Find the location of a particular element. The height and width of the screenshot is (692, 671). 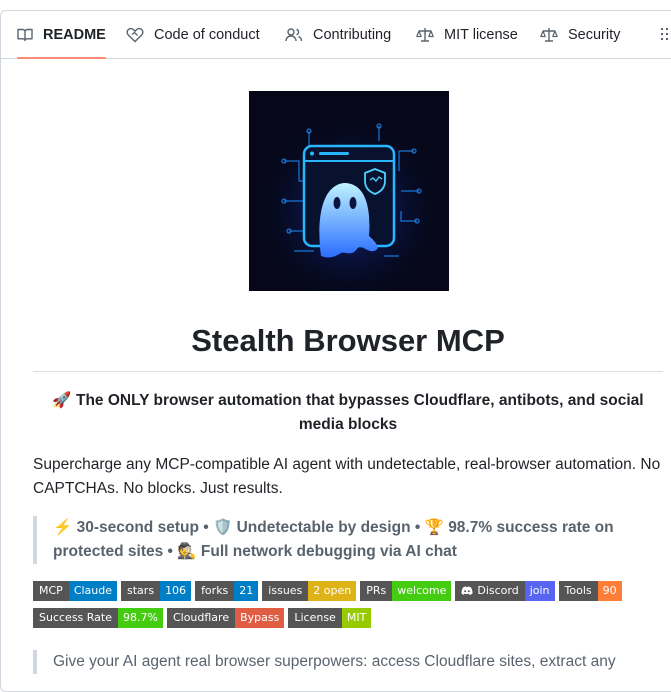

tab-label: Code of conduct is located at coordinates (207, 34).